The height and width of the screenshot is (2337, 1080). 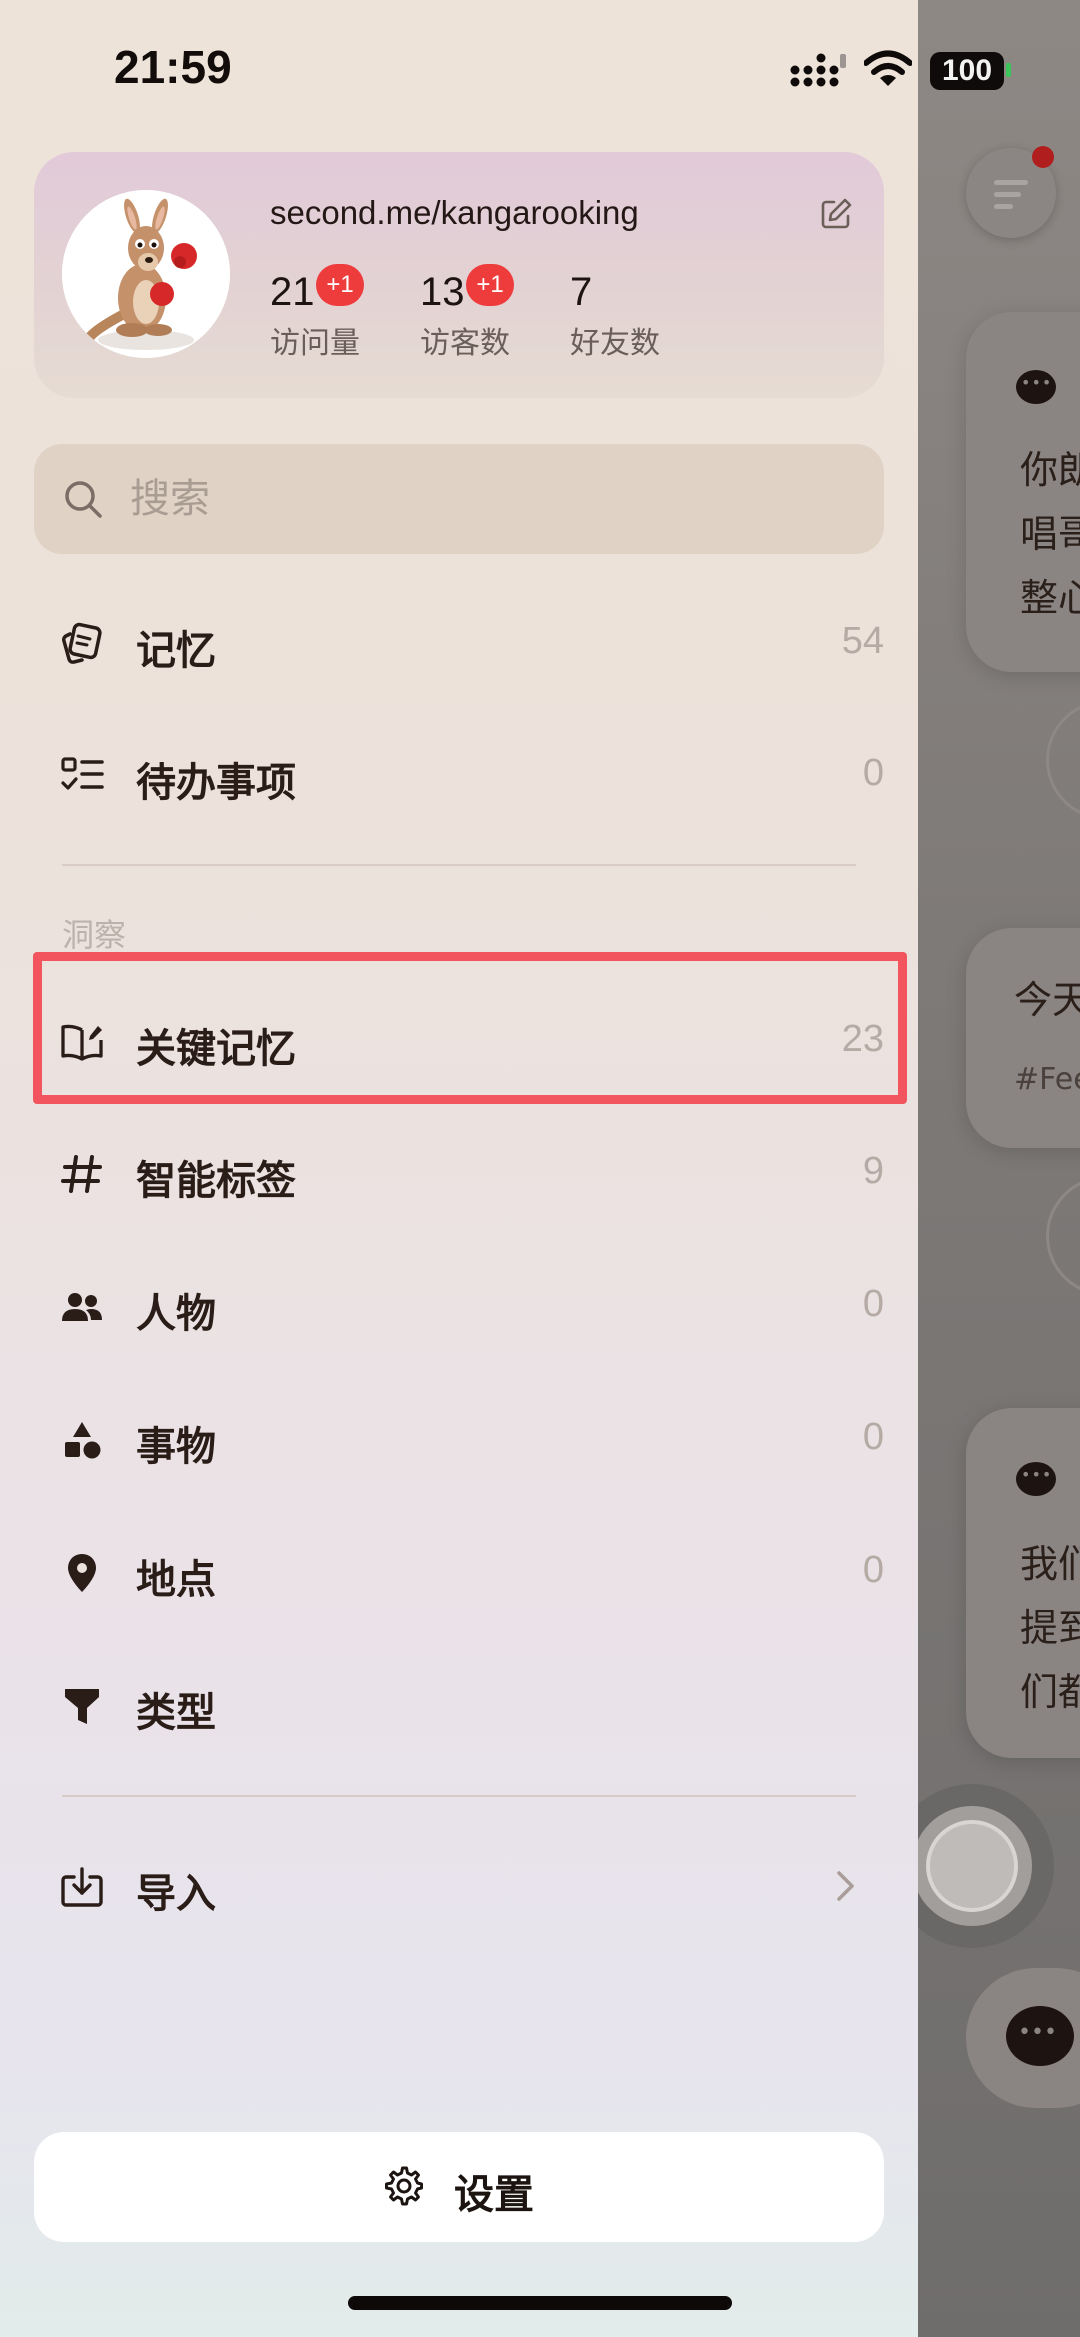 What do you see at coordinates (1043, 157) in the screenshot?
I see `notification-dot` at bounding box center [1043, 157].